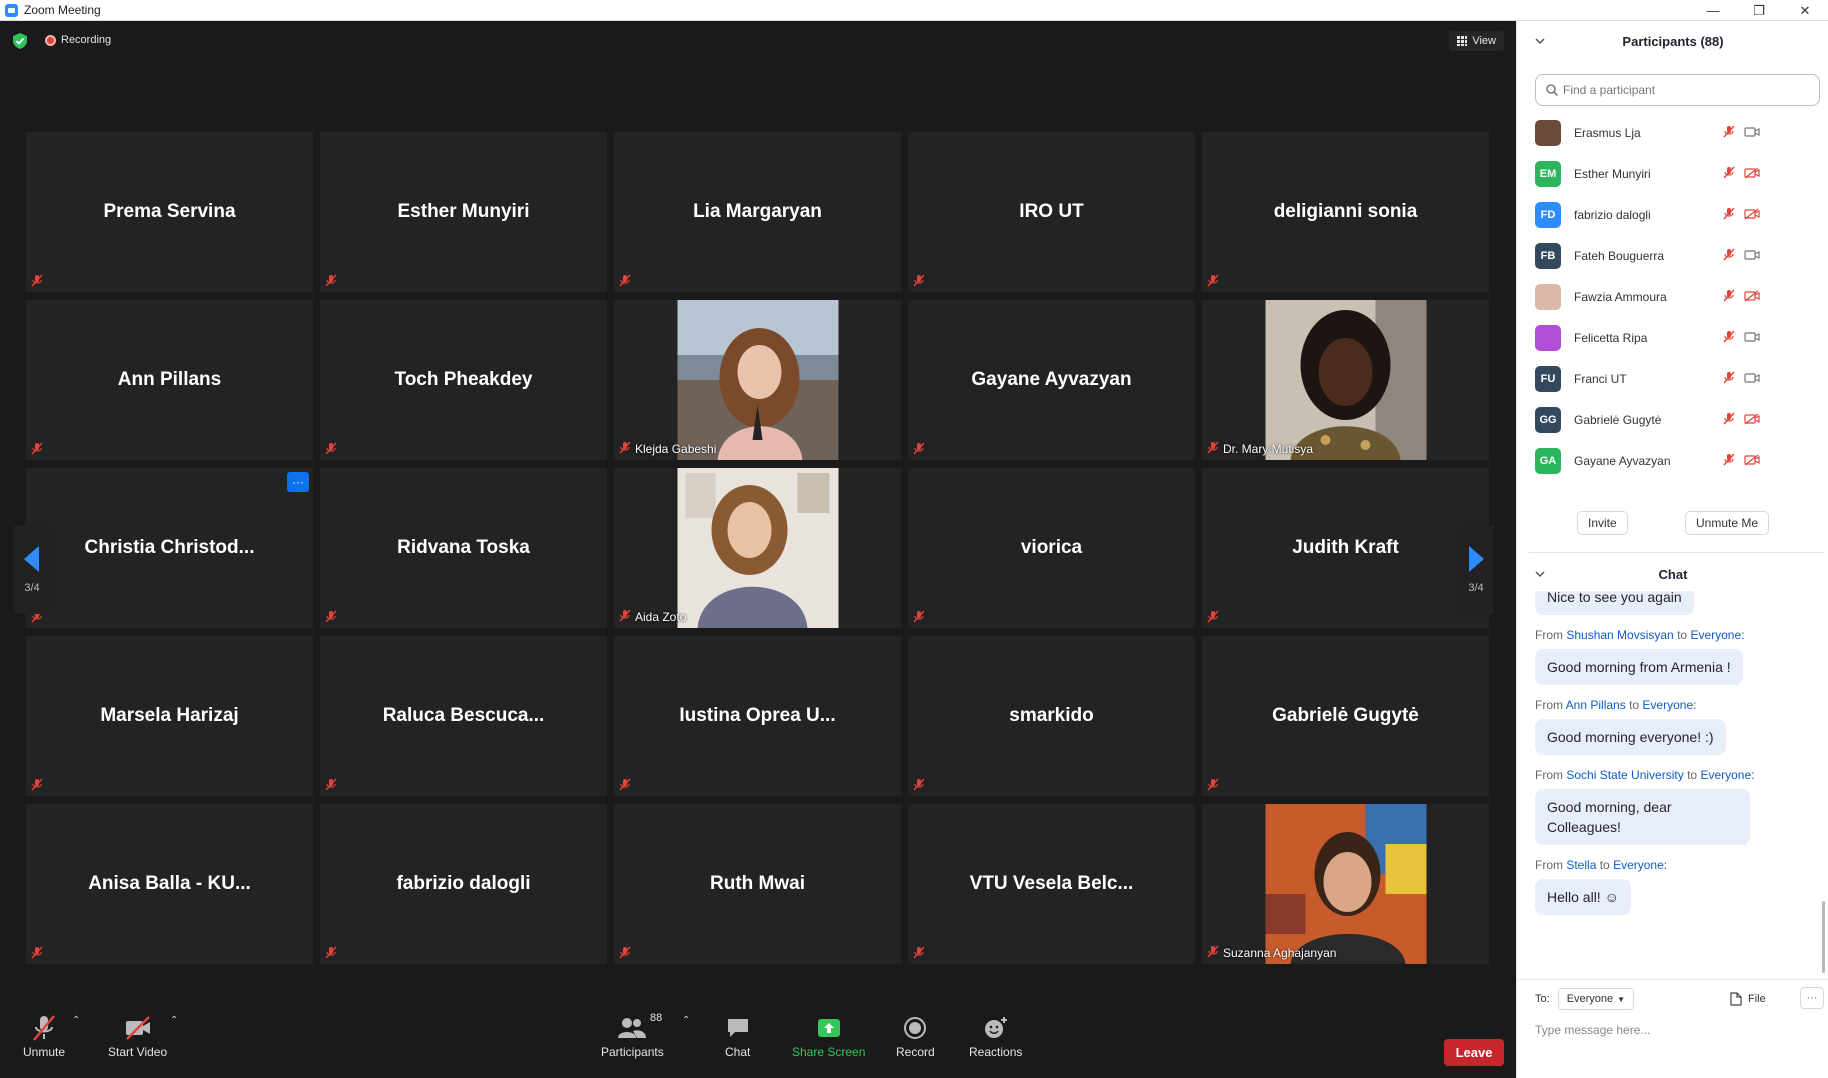 The image size is (1828, 1078). What do you see at coordinates (463, 884) in the screenshot?
I see `video-tile: fabrizio dalogli` at bounding box center [463, 884].